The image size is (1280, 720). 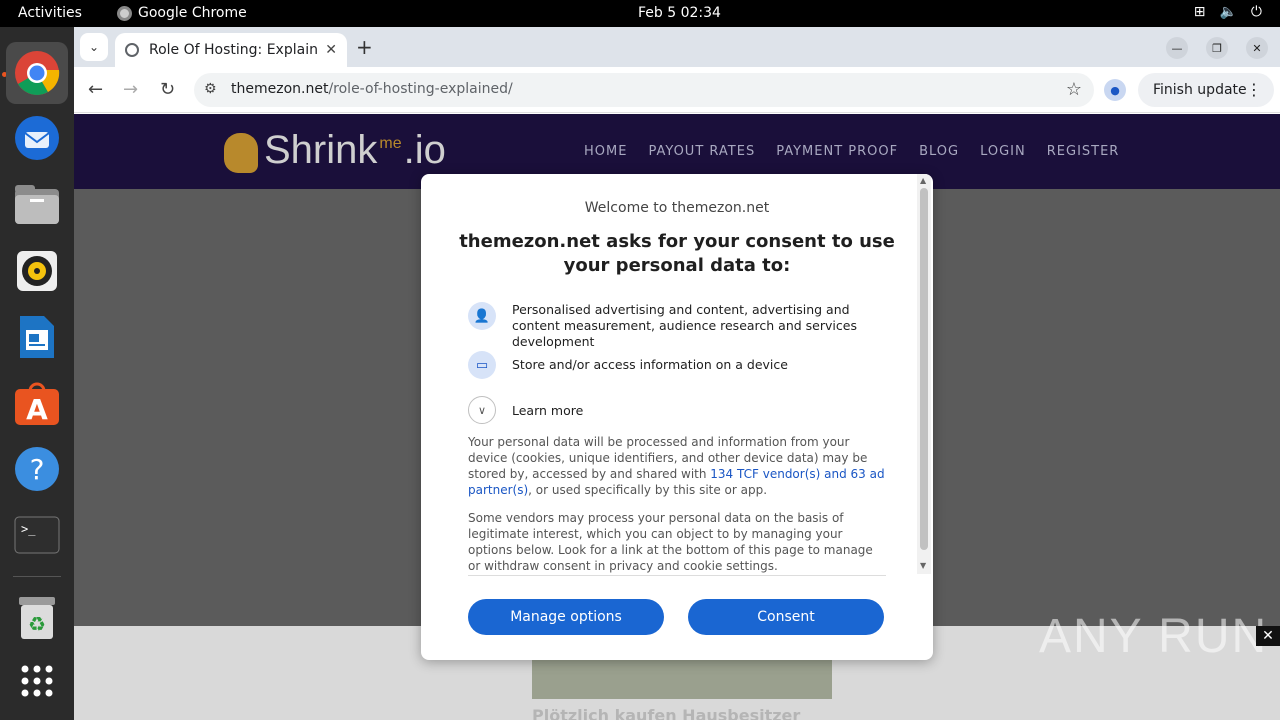 I want to click on ad-headline: Plötzlich kaufen Hausbesitzer, so click(x=666, y=713).